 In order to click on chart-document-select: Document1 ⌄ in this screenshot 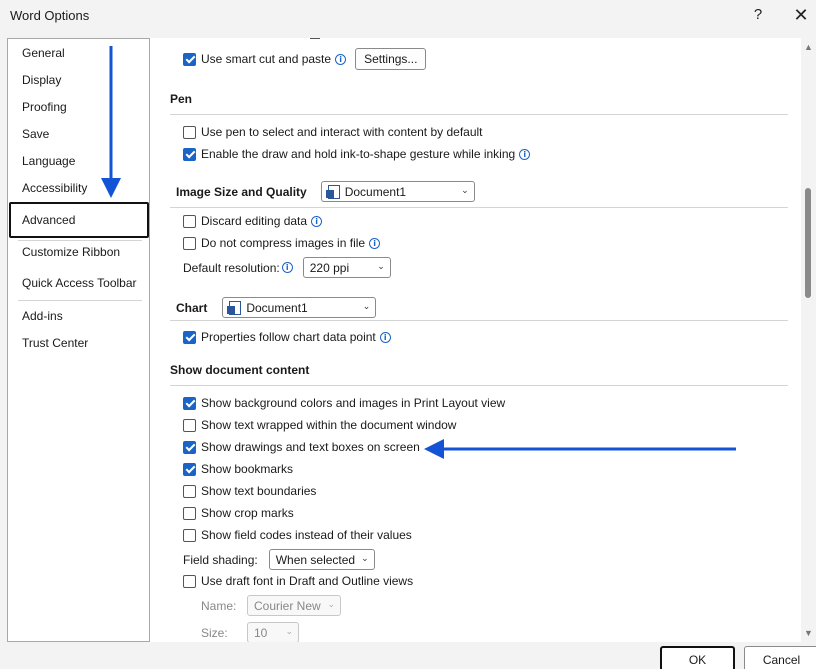, I will do `click(299, 307)`.